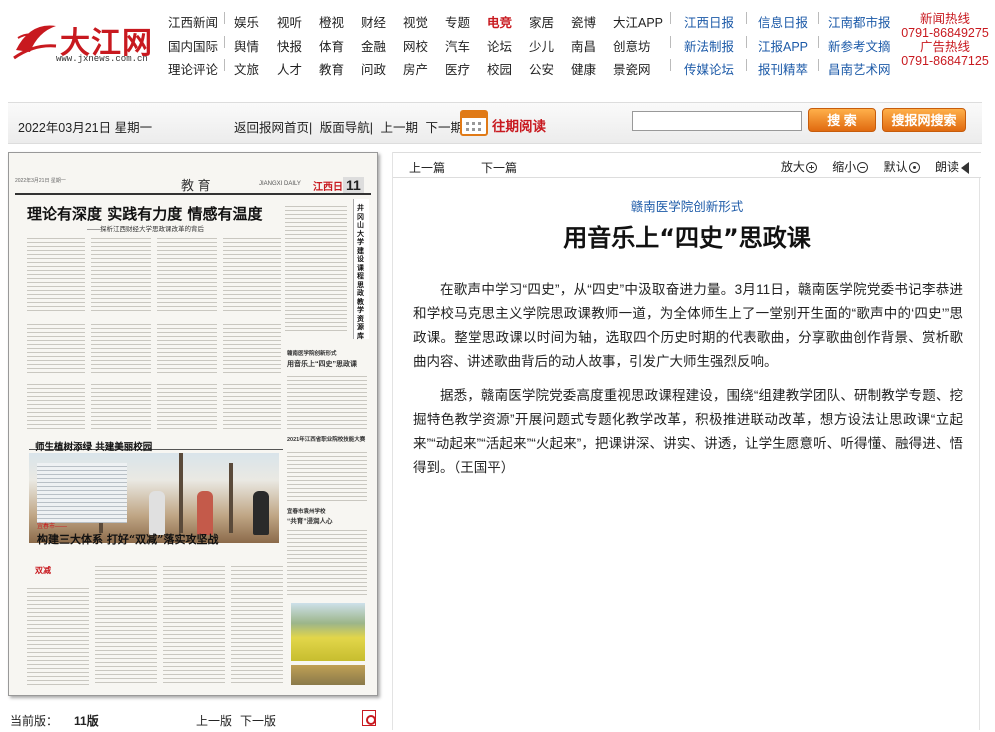 This screenshot has height=732, width=995. I want to click on paper-smallhead-4: 宜春市袁州学校, so click(306, 512).